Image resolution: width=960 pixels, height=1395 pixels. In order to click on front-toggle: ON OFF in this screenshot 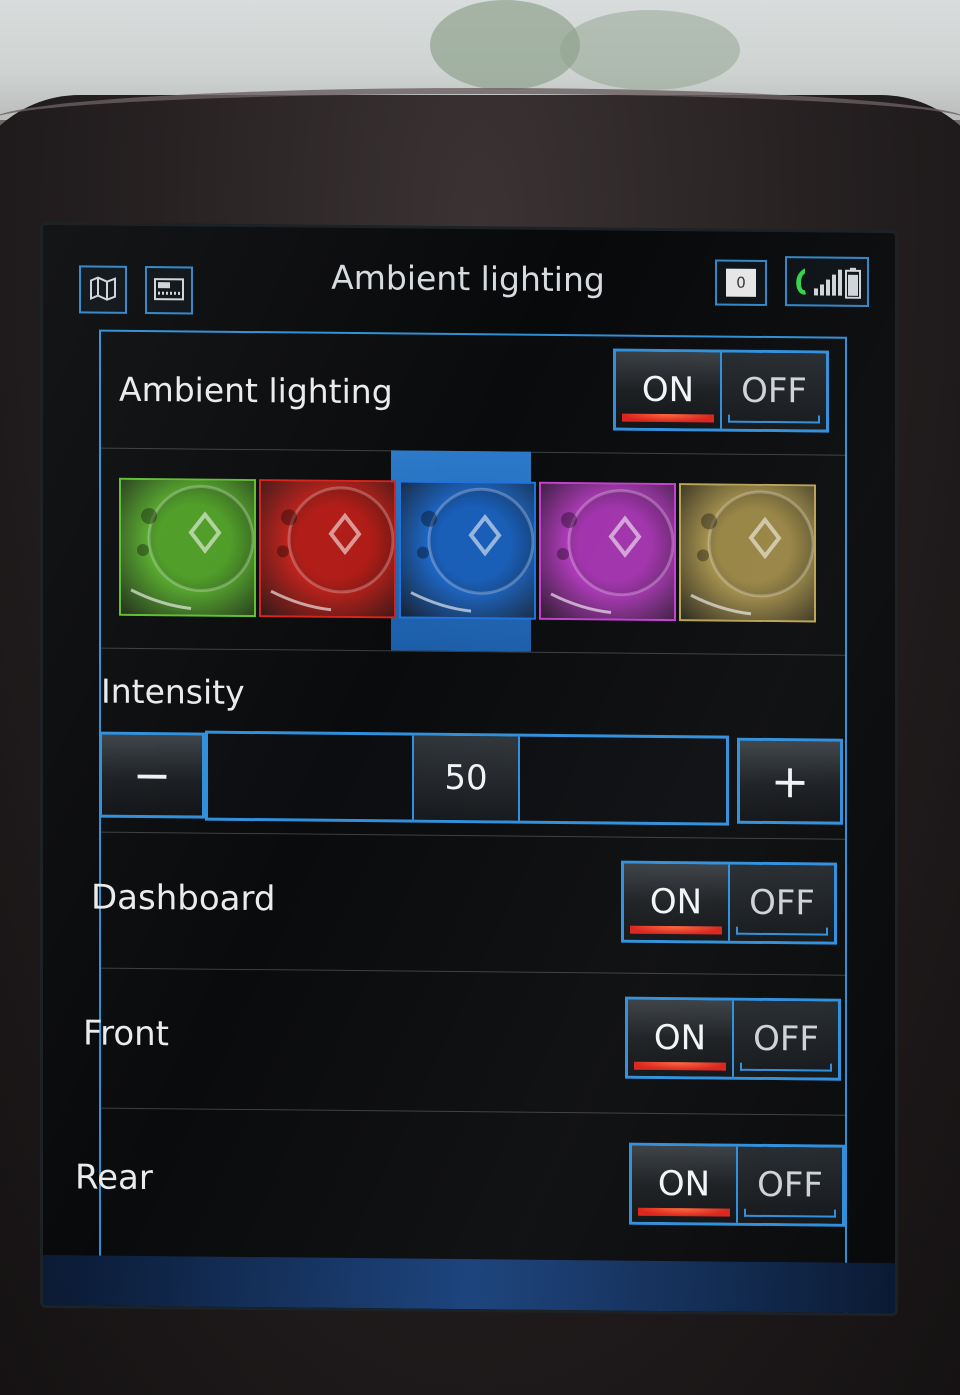, I will do `click(733, 1038)`.